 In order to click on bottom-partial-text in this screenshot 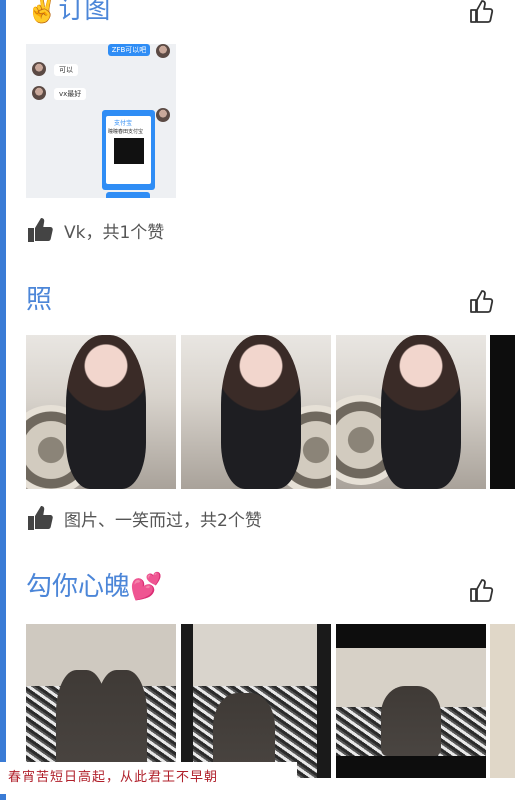, I will do `click(329, 793)`.